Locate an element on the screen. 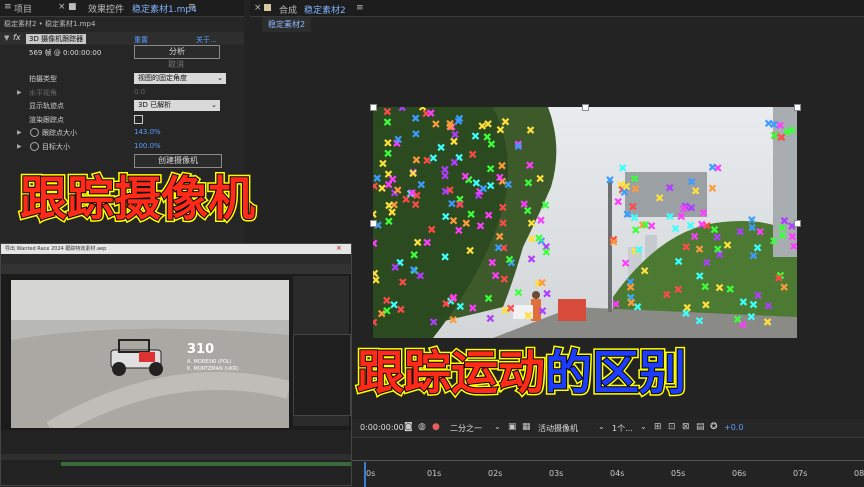 The height and width of the screenshot is (487, 864). property-label: 显示轨迹点 is located at coordinates (46, 106).